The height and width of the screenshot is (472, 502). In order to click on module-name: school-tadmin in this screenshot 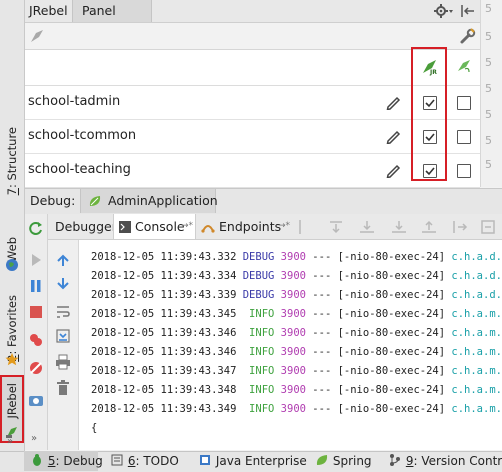, I will do `click(74, 101)`.